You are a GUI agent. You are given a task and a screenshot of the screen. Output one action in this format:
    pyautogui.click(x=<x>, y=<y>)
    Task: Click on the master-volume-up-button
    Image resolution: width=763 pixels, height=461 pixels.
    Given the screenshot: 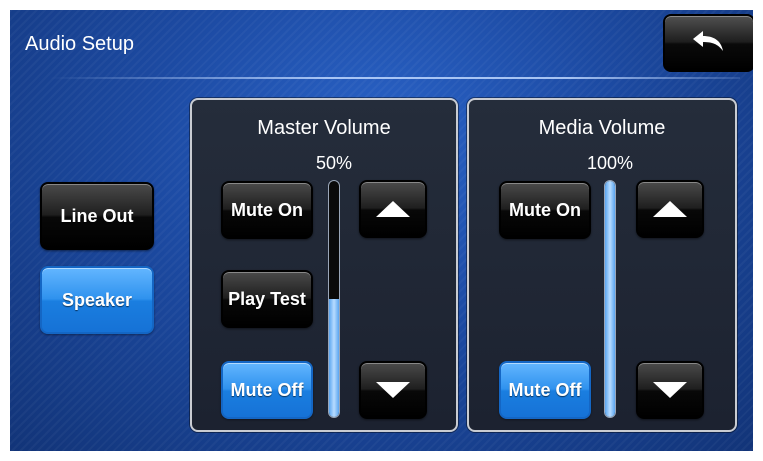 What is the action you would take?
    pyautogui.click(x=393, y=209)
    